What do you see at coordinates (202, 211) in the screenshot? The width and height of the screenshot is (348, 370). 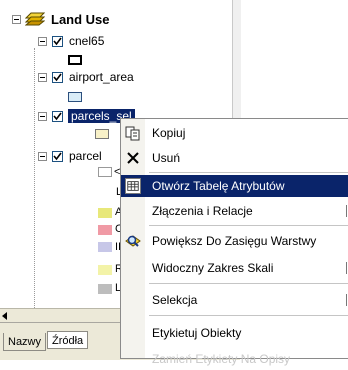 I see `menu-item-label: Złączenia i Relacje` at bounding box center [202, 211].